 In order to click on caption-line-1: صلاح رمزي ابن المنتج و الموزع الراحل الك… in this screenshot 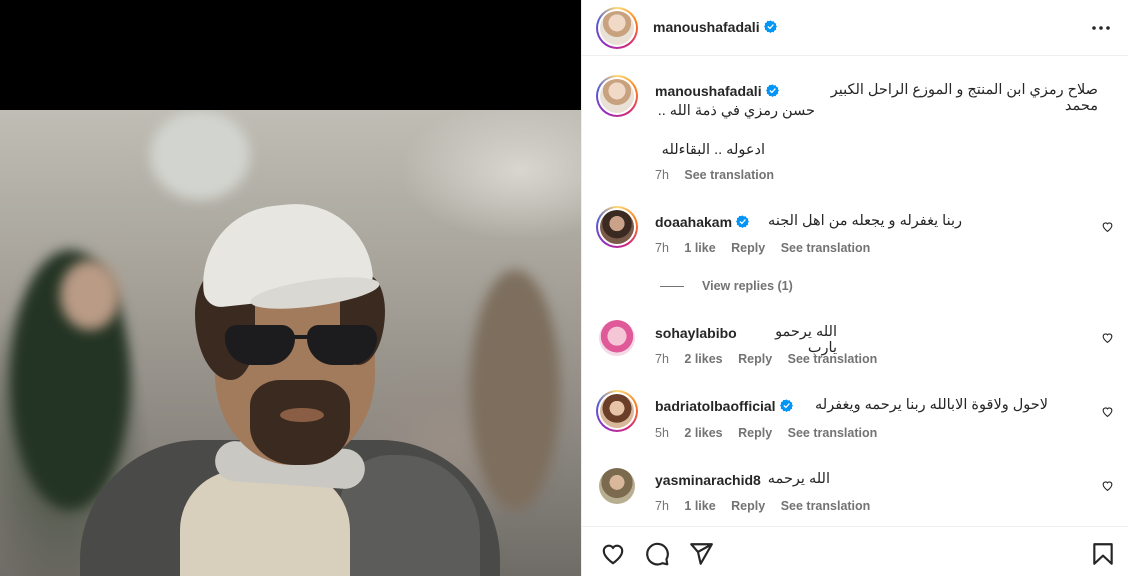, I will do `click(964, 98)`.